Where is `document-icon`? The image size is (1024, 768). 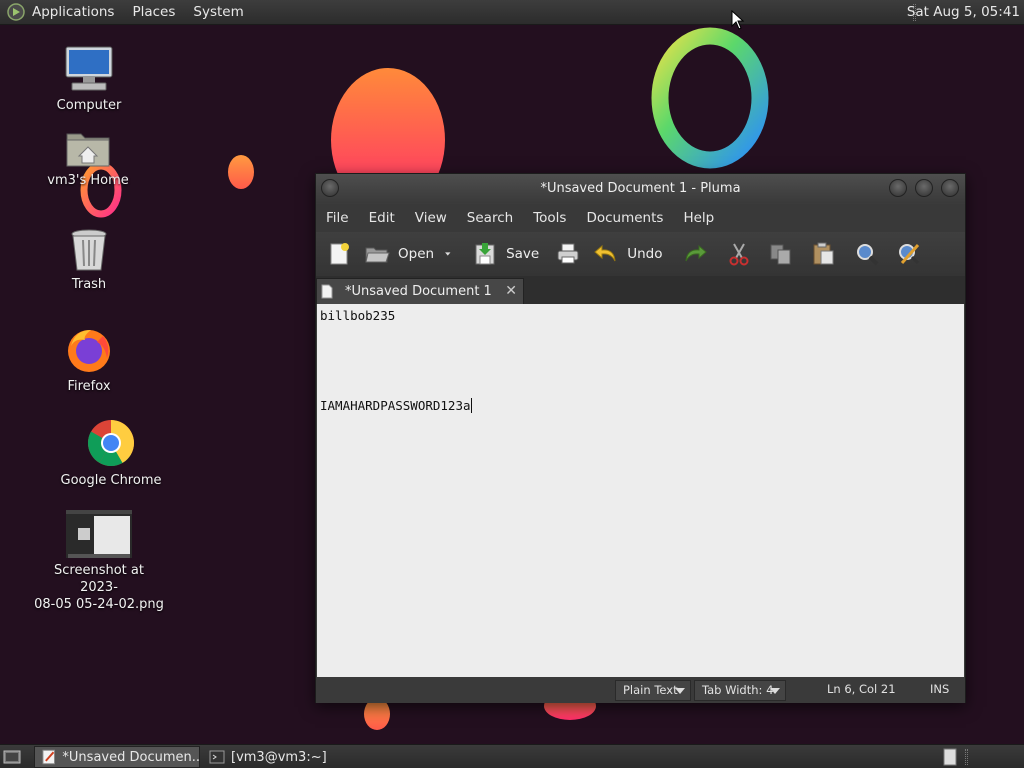
document-icon is located at coordinates (327, 291).